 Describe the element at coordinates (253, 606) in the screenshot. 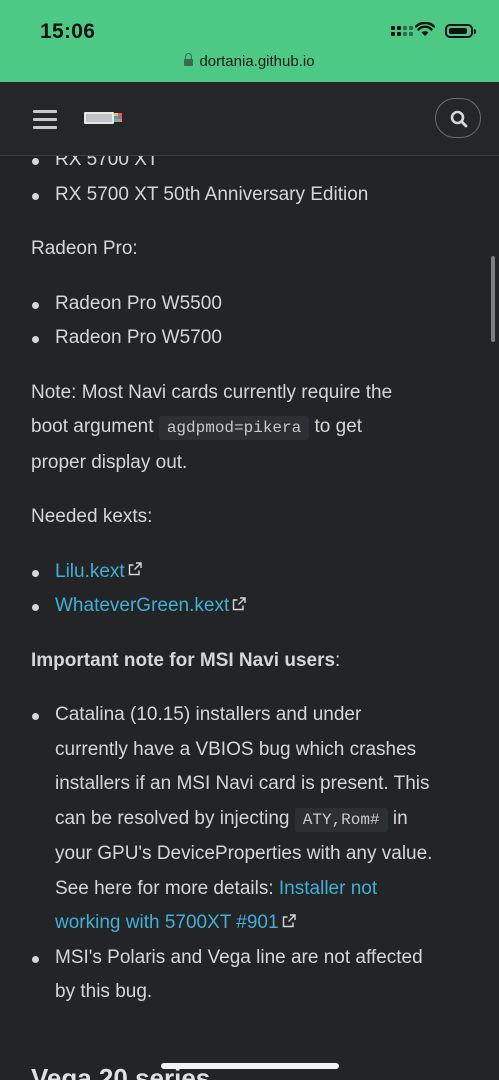

I see `list-item: WhateverGreen.kext` at that location.